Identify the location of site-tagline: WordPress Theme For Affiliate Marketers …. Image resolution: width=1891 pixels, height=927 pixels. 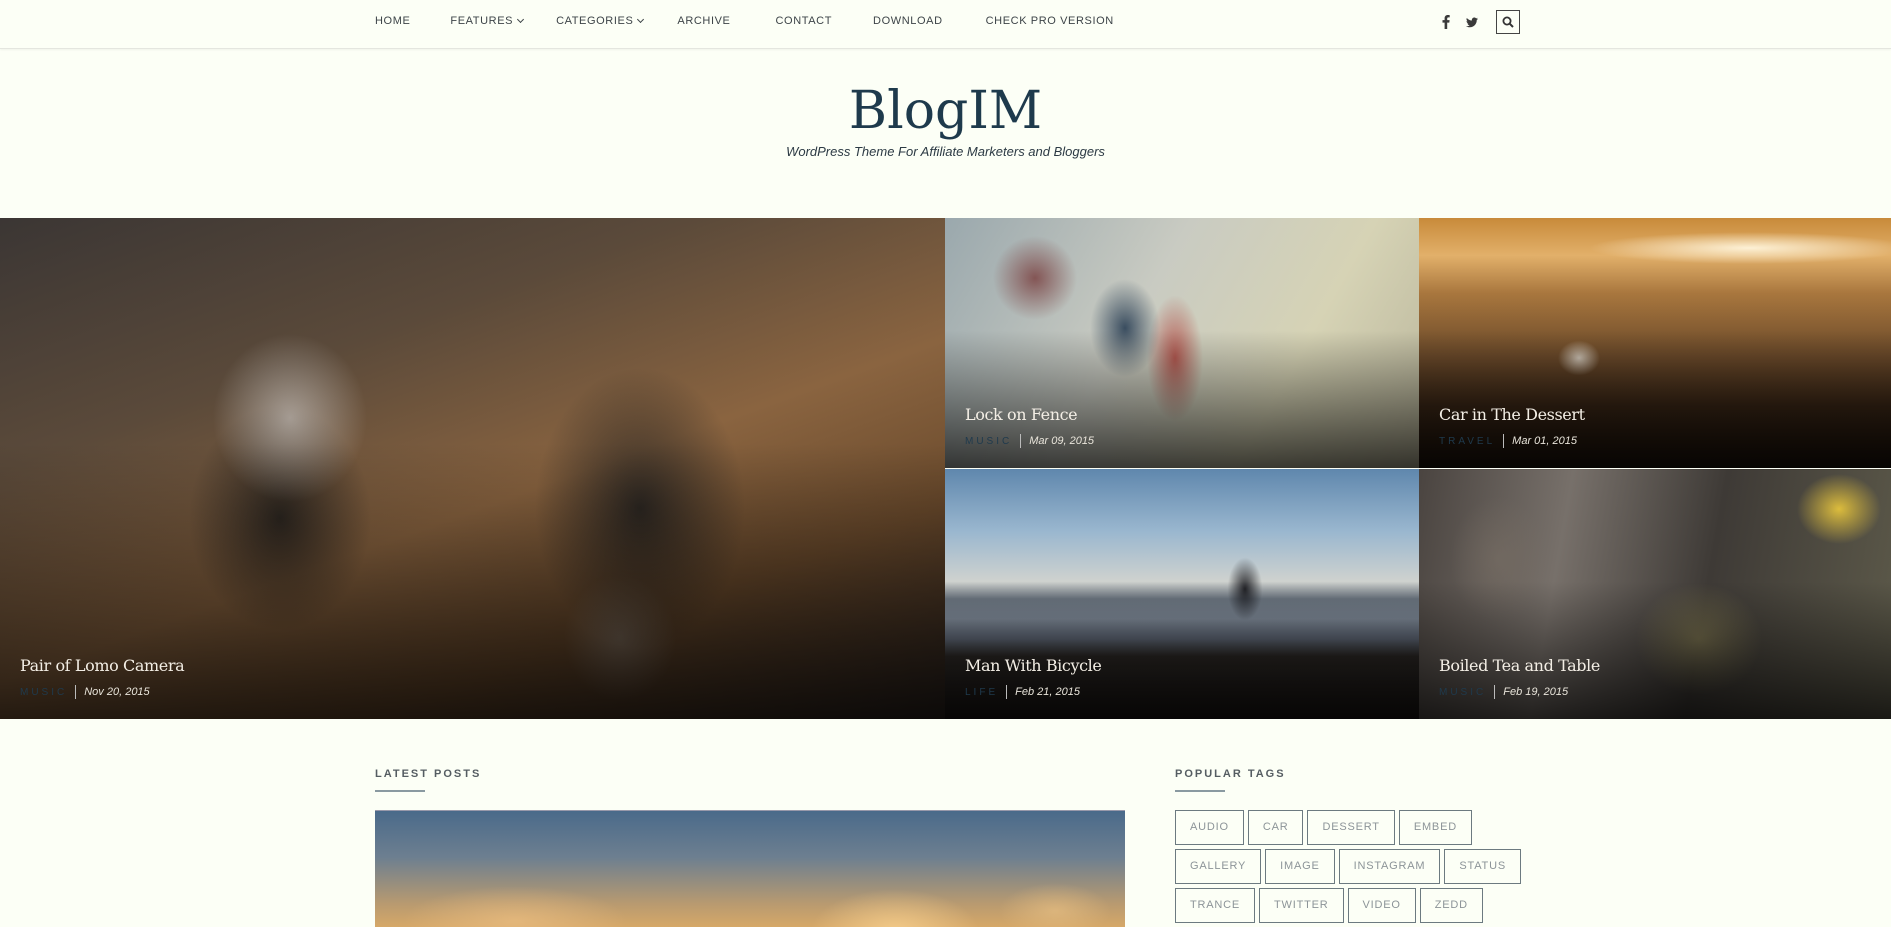
(945, 151).